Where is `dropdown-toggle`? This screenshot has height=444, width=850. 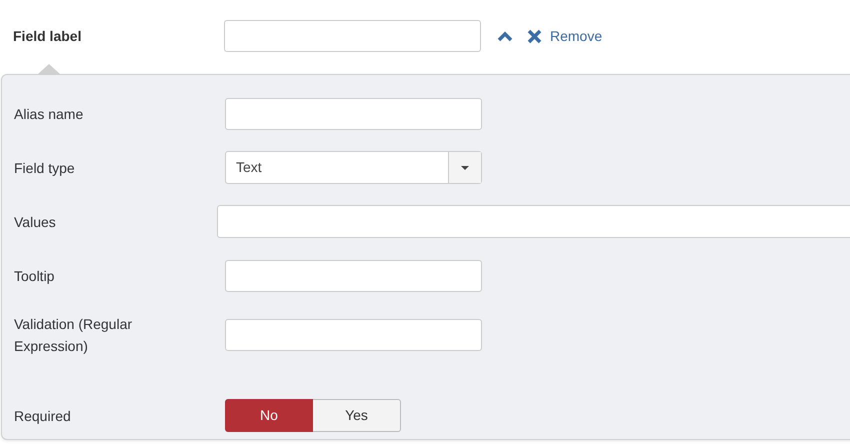
dropdown-toggle is located at coordinates (464, 167).